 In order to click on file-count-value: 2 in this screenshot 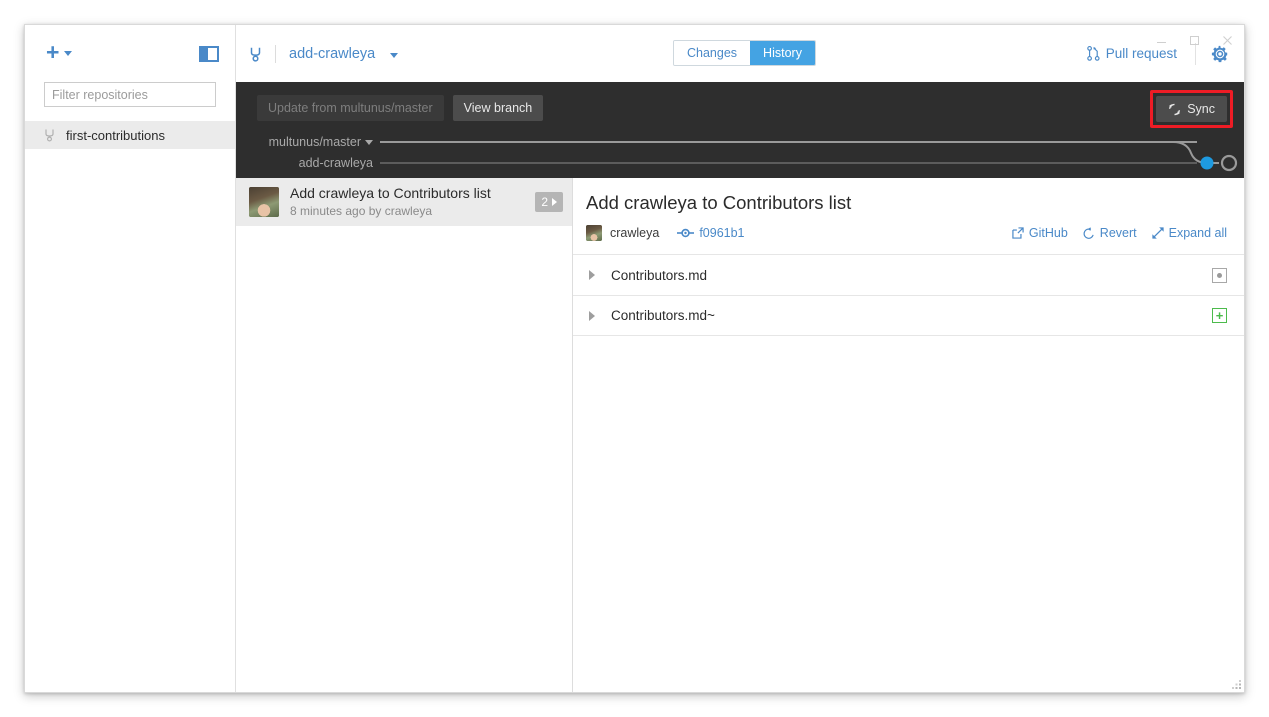, I will do `click(544, 202)`.